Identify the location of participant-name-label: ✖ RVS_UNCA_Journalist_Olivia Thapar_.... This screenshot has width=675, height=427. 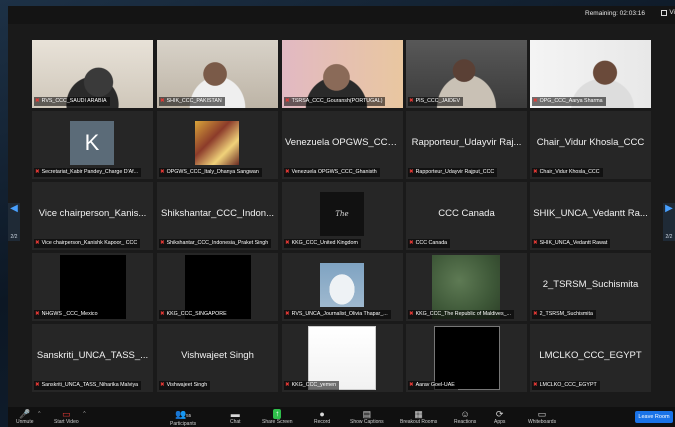
(337, 314).